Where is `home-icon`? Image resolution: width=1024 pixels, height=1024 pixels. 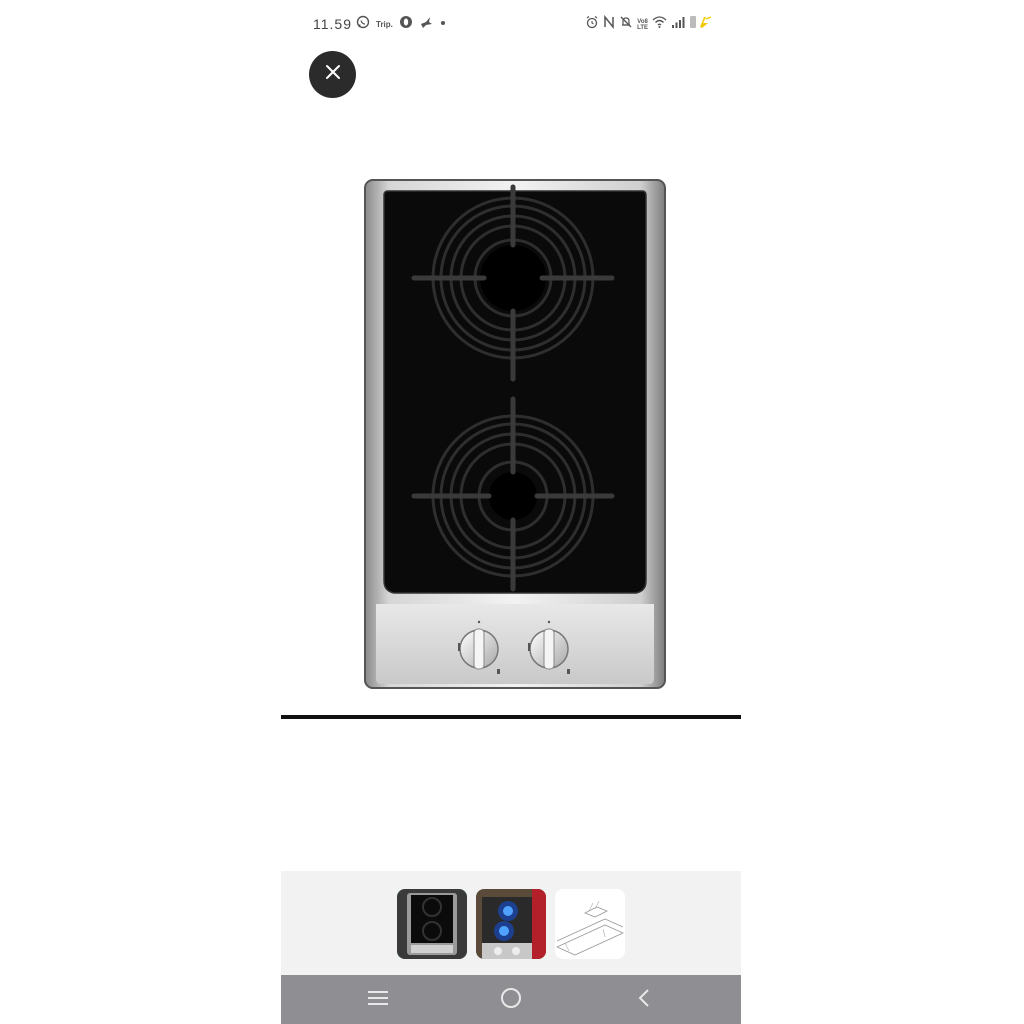 home-icon is located at coordinates (511, 1000).